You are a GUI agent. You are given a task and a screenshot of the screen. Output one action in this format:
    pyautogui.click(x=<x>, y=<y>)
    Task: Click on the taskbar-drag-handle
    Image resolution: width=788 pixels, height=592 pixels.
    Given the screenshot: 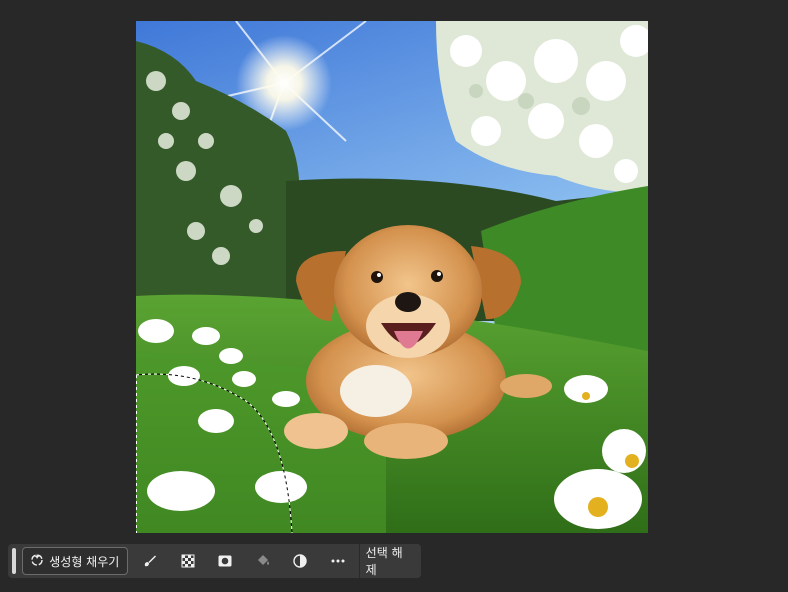 What is the action you would take?
    pyautogui.click(x=14, y=561)
    